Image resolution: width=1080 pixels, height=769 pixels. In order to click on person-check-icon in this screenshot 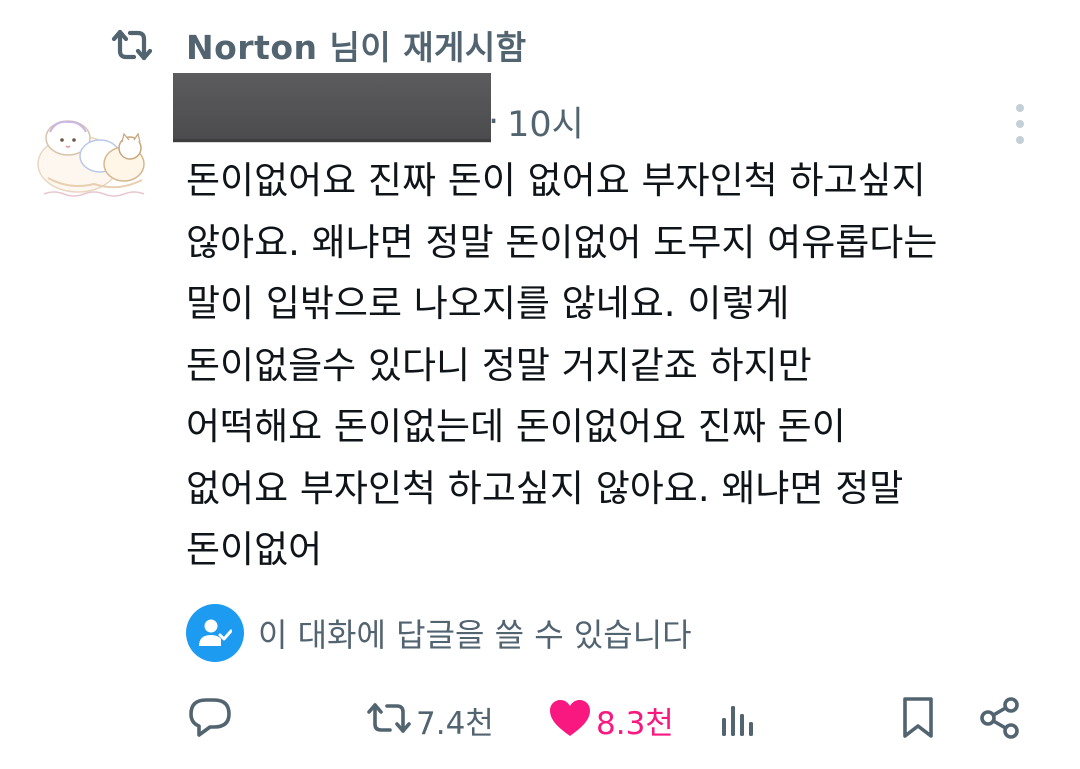, I will do `click(215, 633)`.